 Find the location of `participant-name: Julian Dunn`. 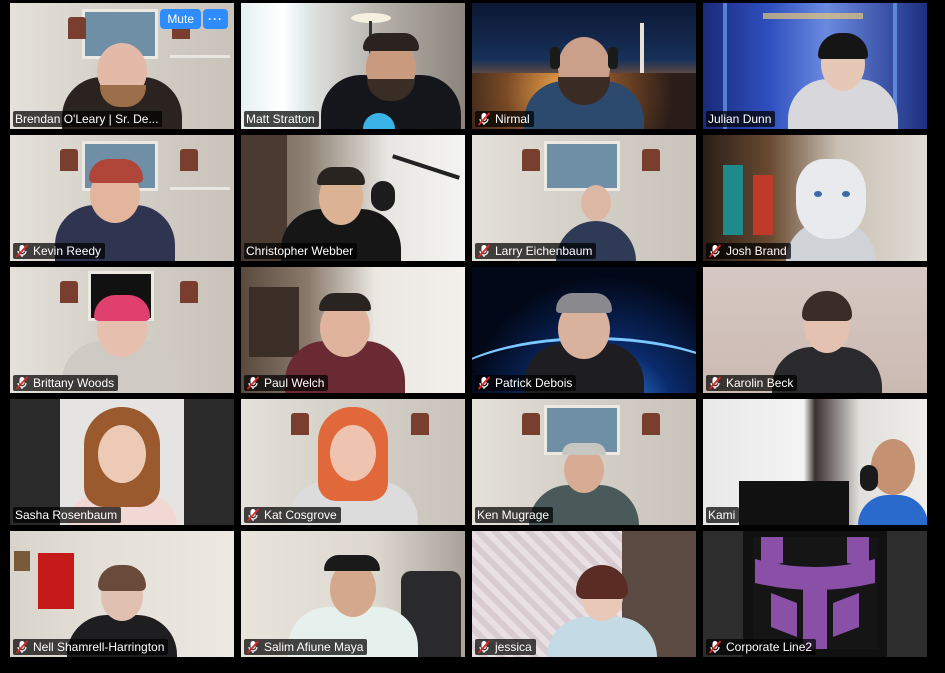

participant-name: Julian Dunn is located at coordinates (740, 119).